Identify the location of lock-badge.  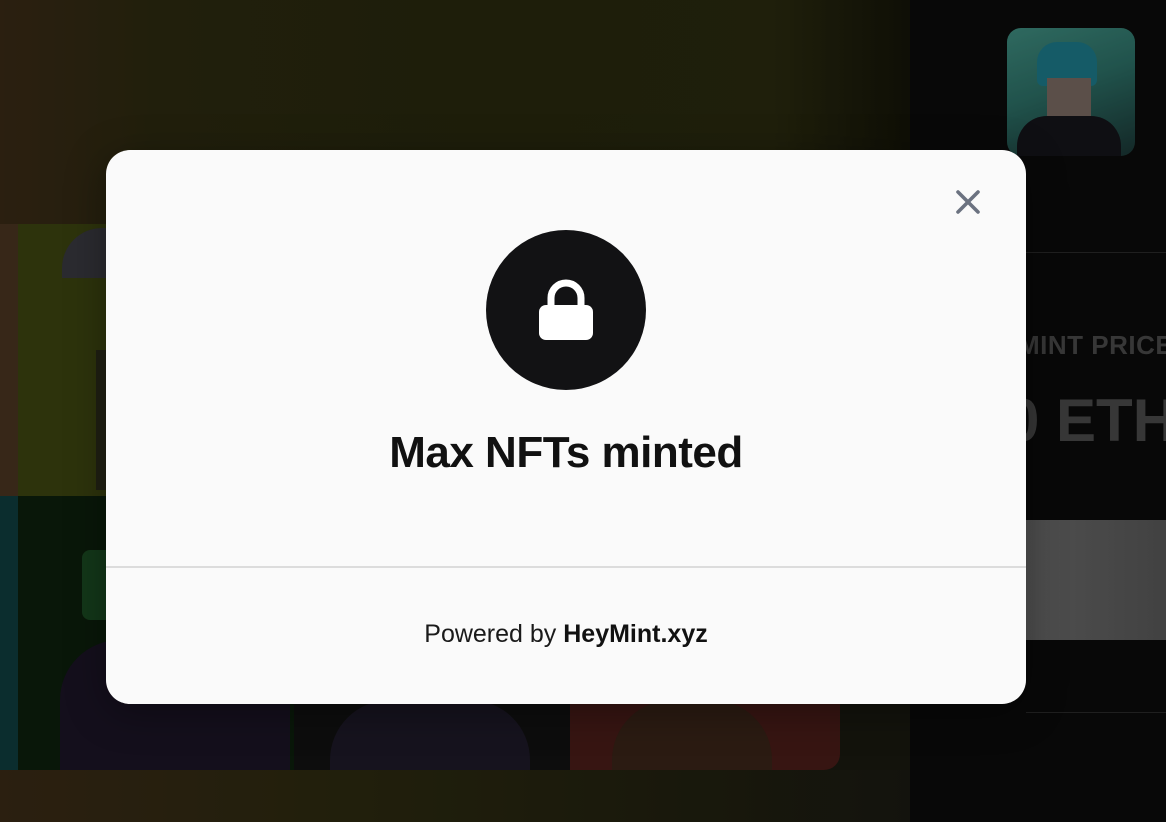
(566, 310).